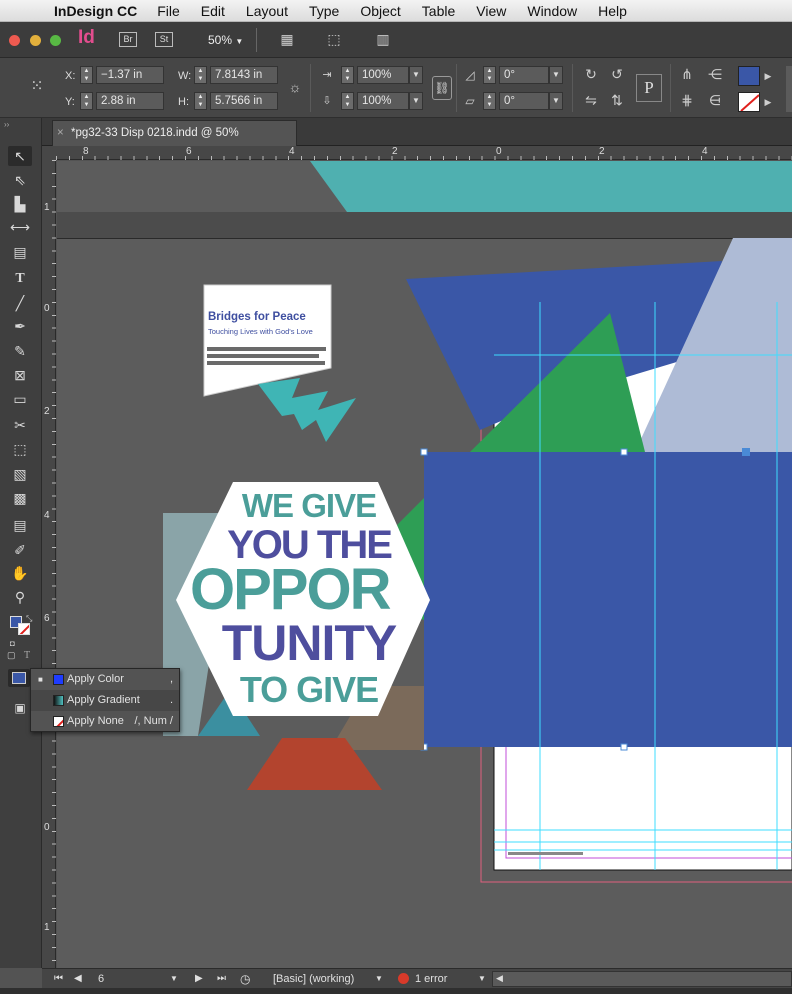  Describe the element at coordinates (617, 100) in the screenshot. I see `flip-vertical-icon: ⇅` at that location.